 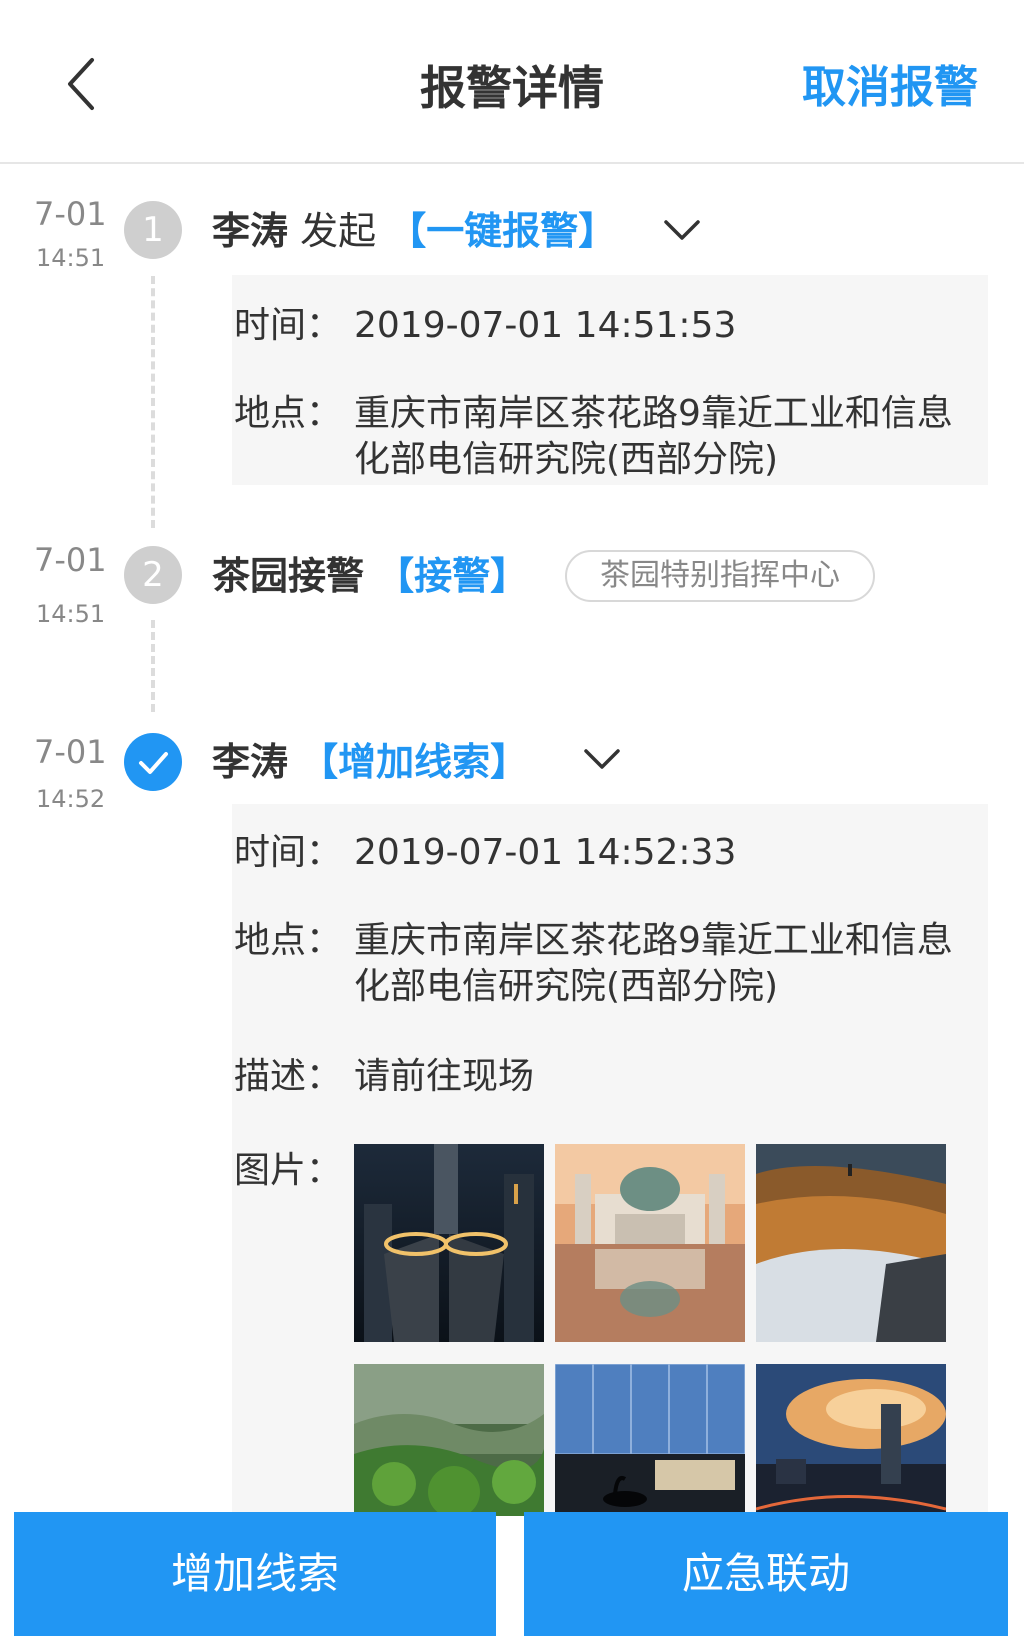 I want to click on person-name: 茶园接警, so click(x=288, y=576).